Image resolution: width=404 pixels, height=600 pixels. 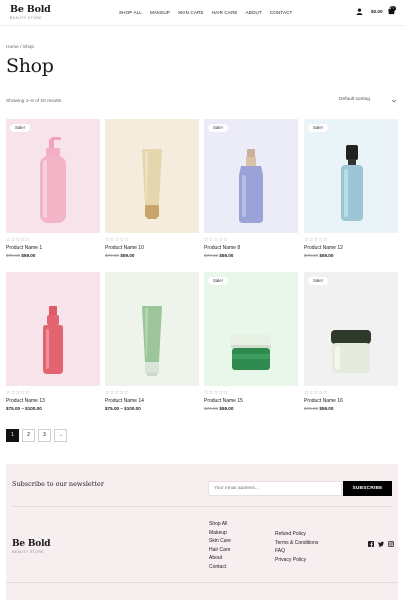 I want to click on nav-shop-all: SHOP ALL, so click(x=130, y=12).